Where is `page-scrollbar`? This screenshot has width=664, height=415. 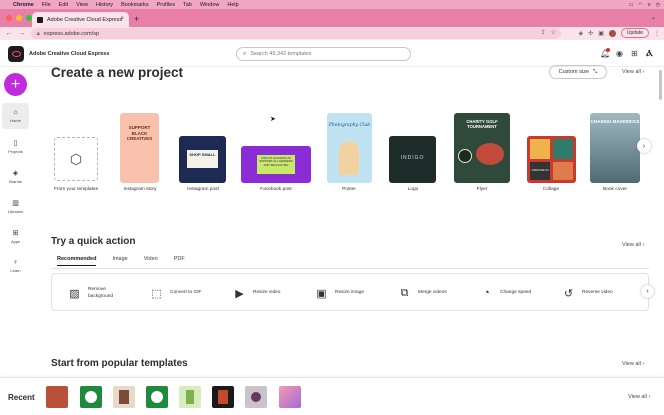
page-scrollbar is located at coordinates (660, 85).